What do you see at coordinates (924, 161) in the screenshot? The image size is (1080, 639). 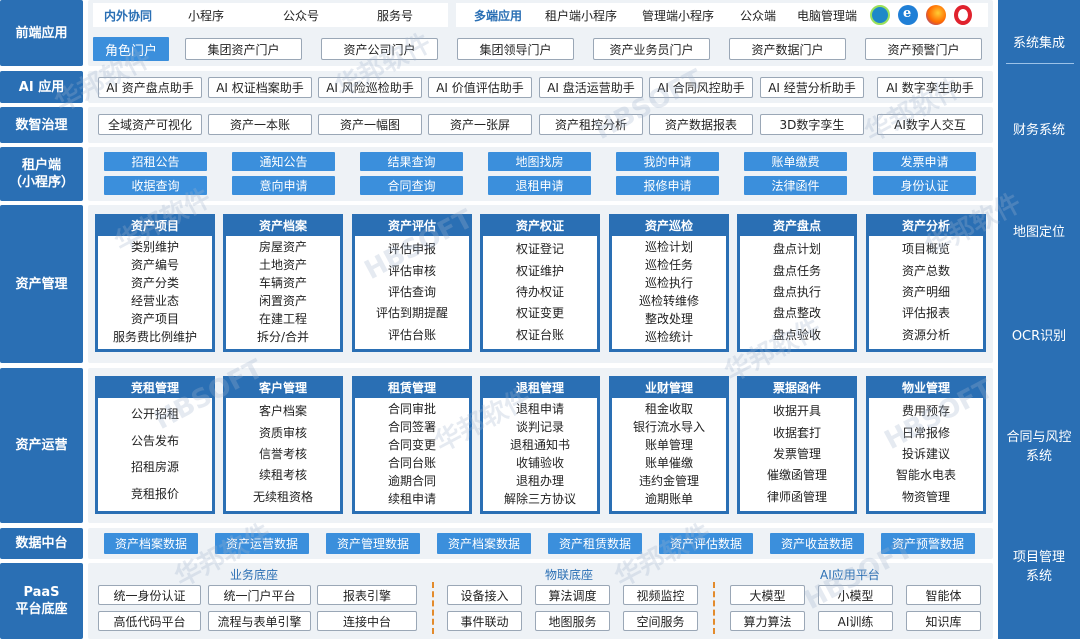 I see `tenant-item: 发票申请` at bounding box center [924, 161].